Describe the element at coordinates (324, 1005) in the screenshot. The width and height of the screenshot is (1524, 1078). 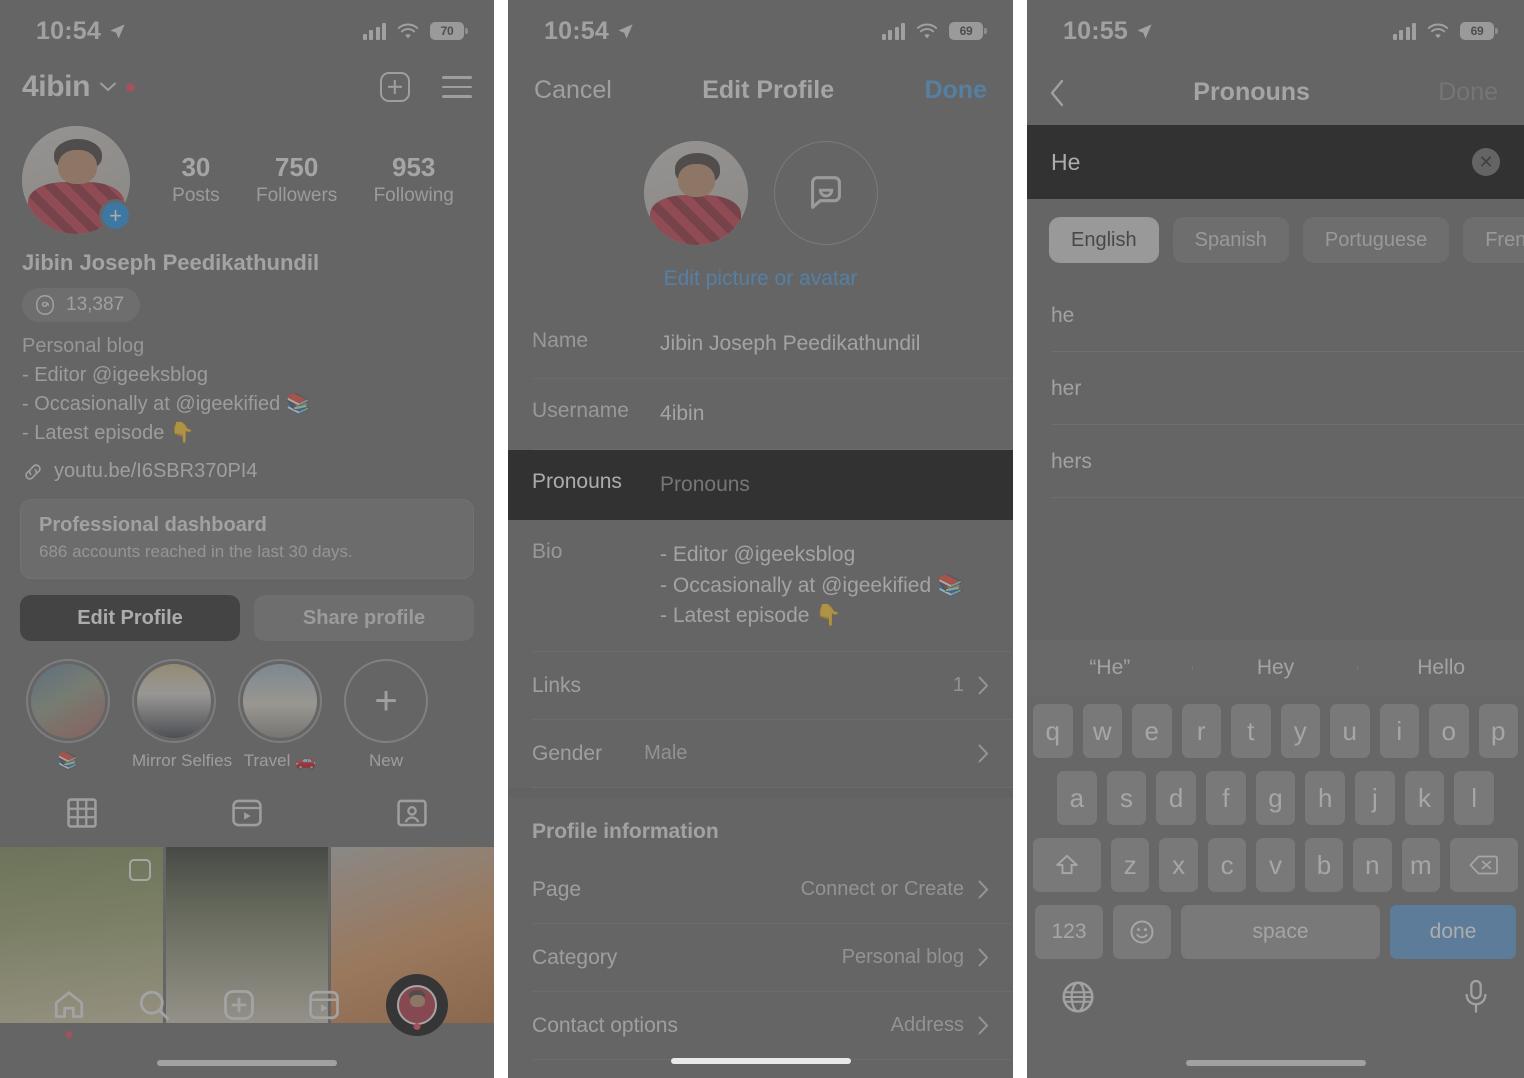
I see `nav-reels` at that location.